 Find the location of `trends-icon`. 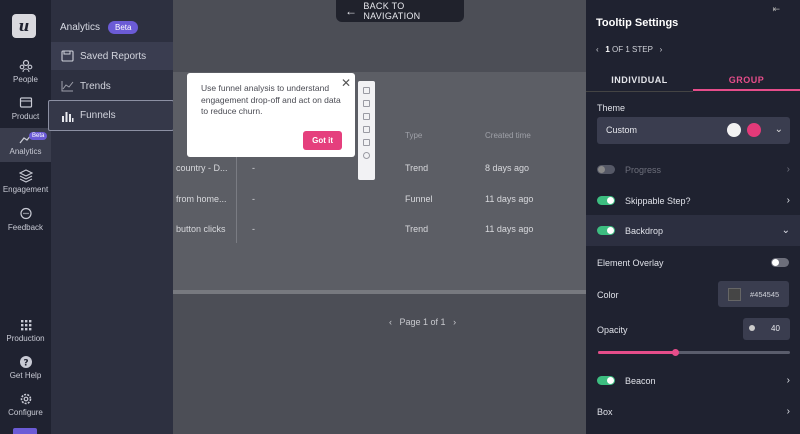

trends-icon is located at coordinates (67, 86).